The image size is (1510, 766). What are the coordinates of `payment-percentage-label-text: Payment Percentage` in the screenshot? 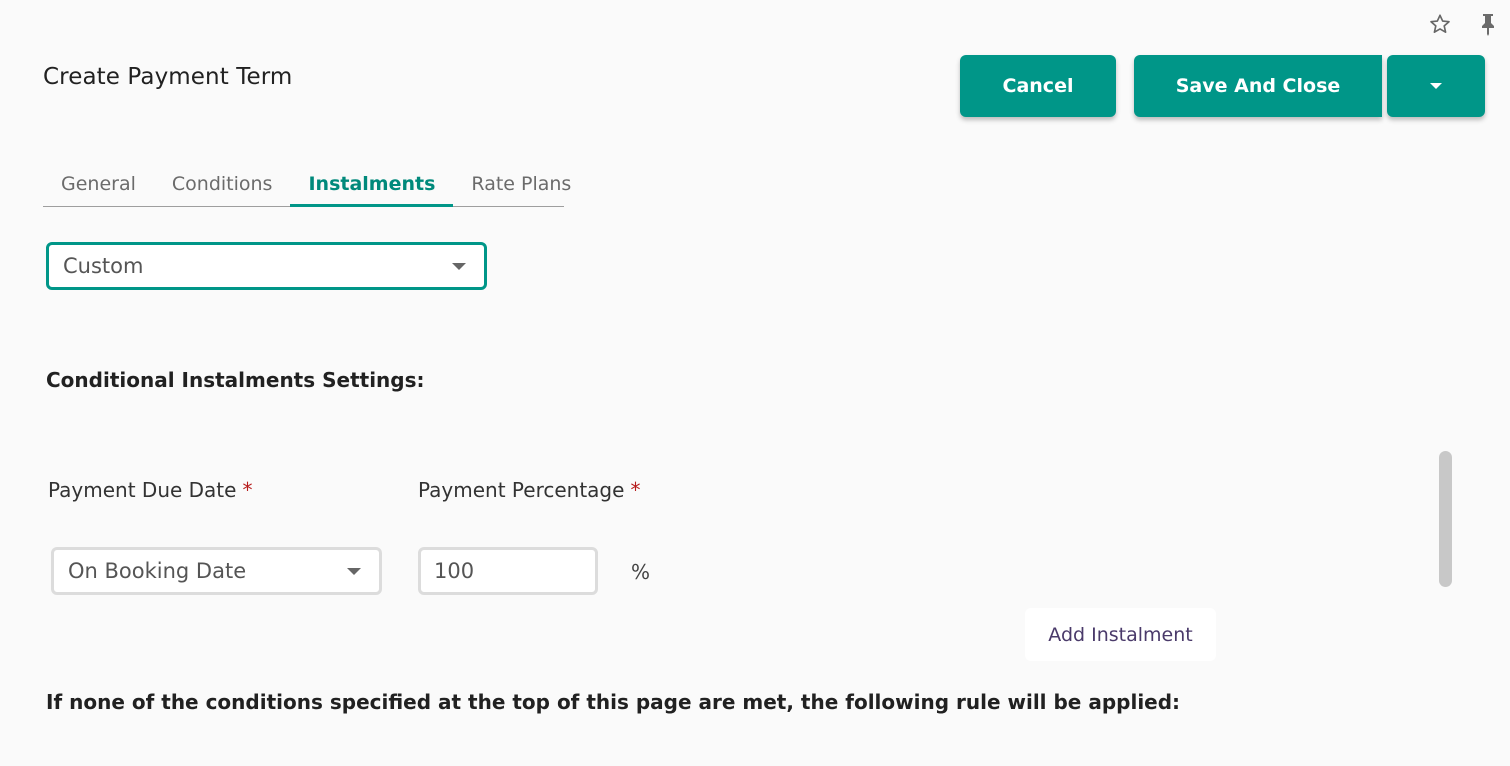 It's located at (521, 490).